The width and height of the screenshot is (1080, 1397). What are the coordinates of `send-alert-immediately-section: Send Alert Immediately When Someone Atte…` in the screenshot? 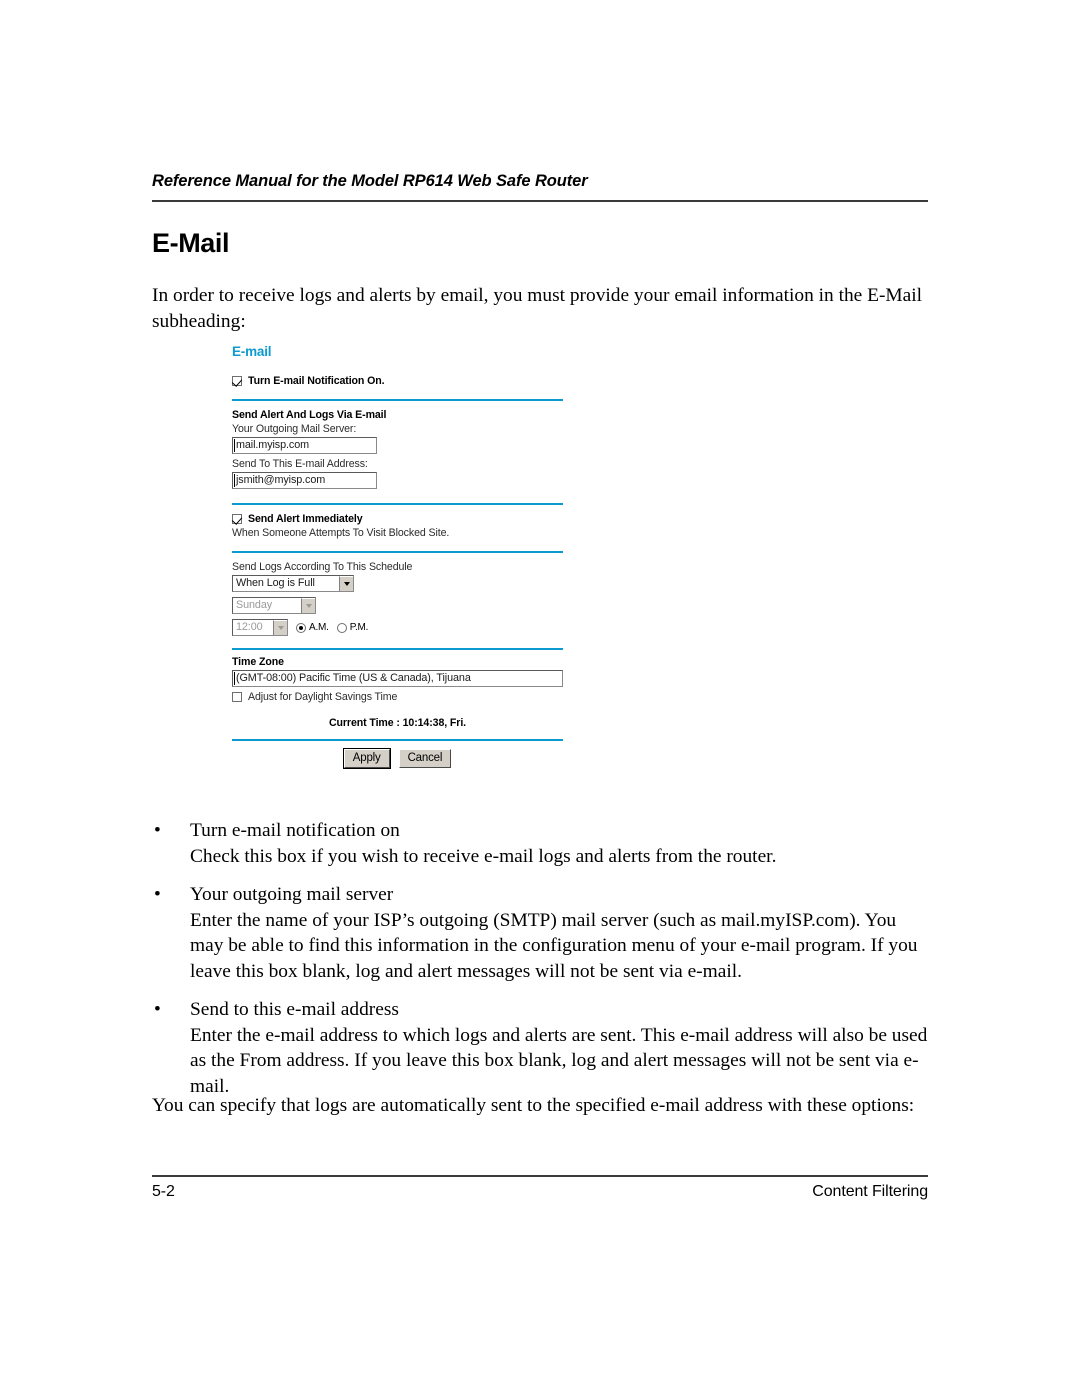 It's located at (398, 526).